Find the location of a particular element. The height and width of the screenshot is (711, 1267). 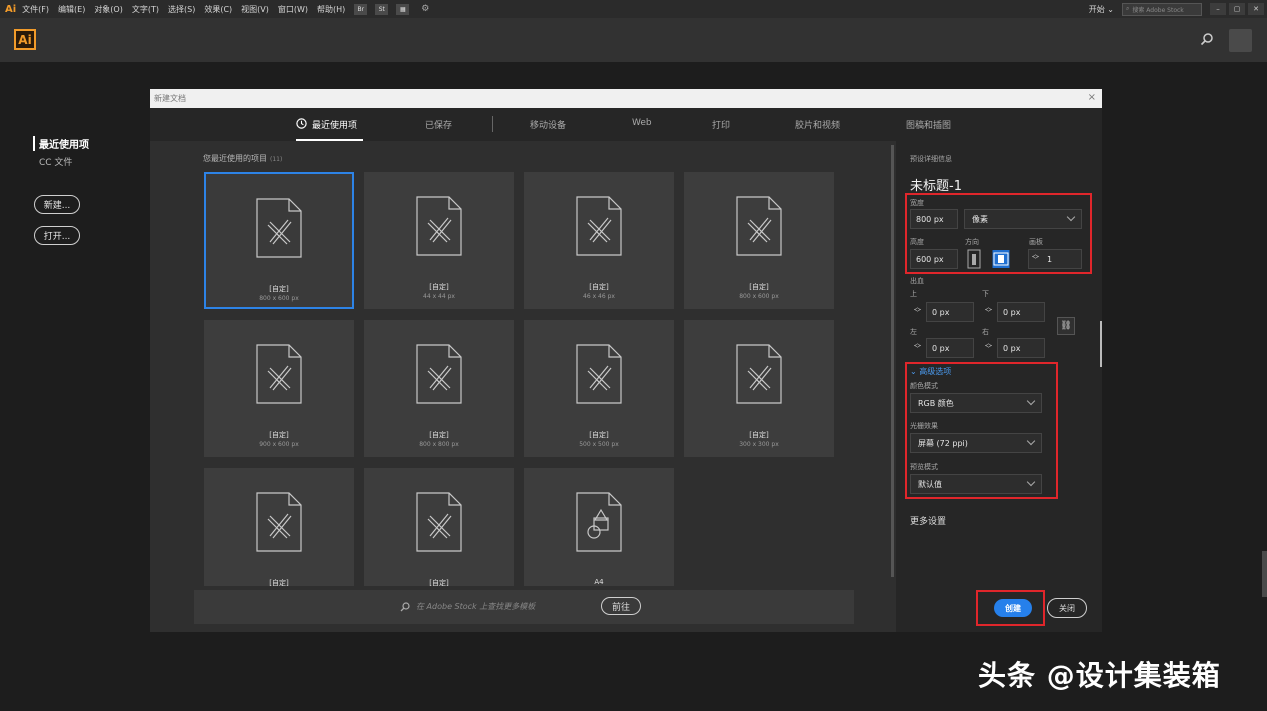

tab-separator is located at coordinates (492, 124).